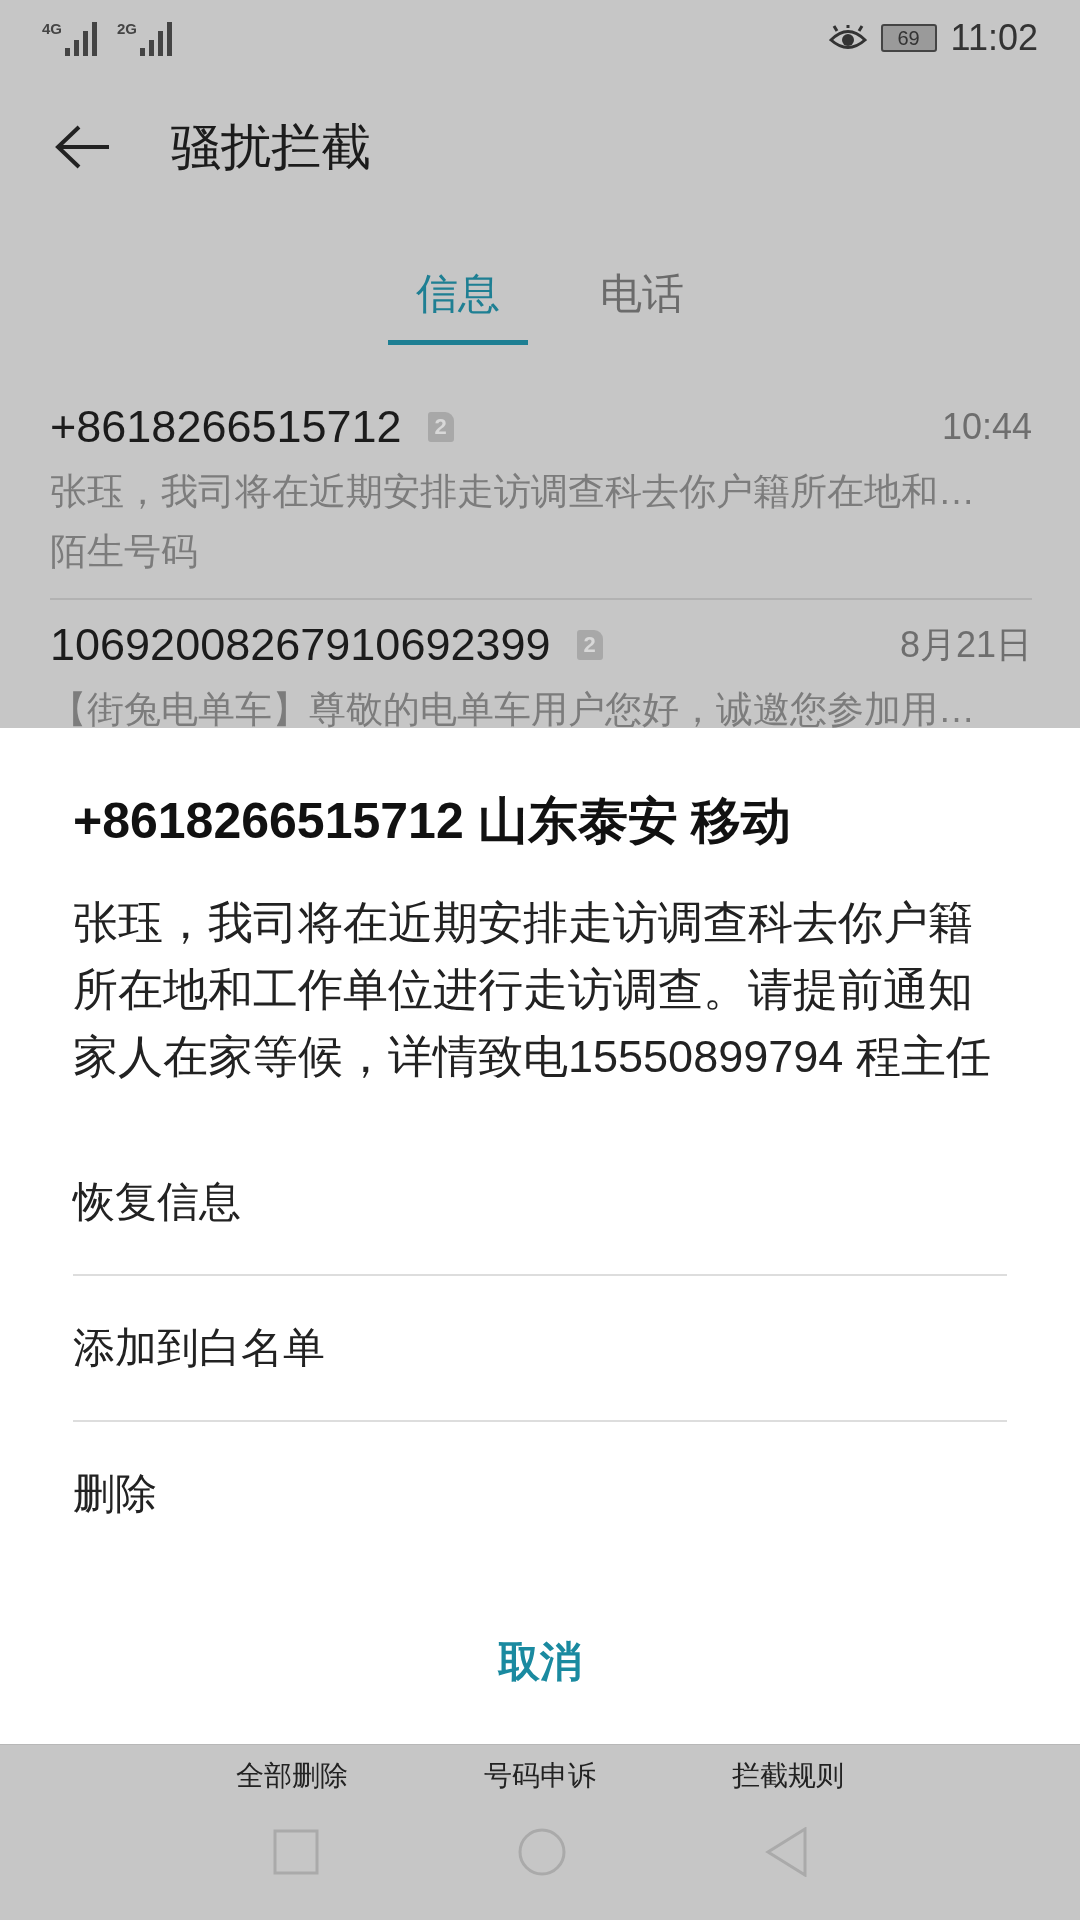 The height and width of the screenshot is (1920, 1080). What do you see at coordinates (965, 644) in the screenshot?
I see `message-time: 8月21日` at bounding box center [965, 644].